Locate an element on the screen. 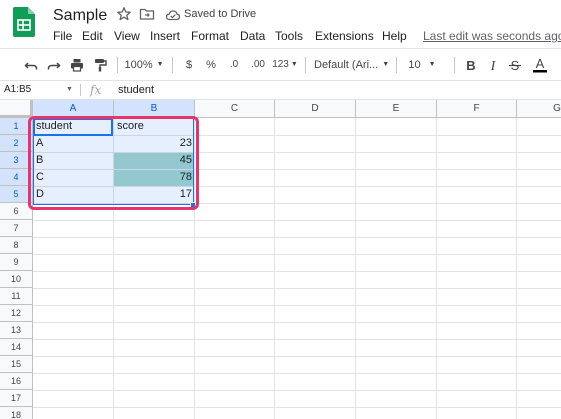  increase-decimal-label: .00 is located at coordinates (258, 64).